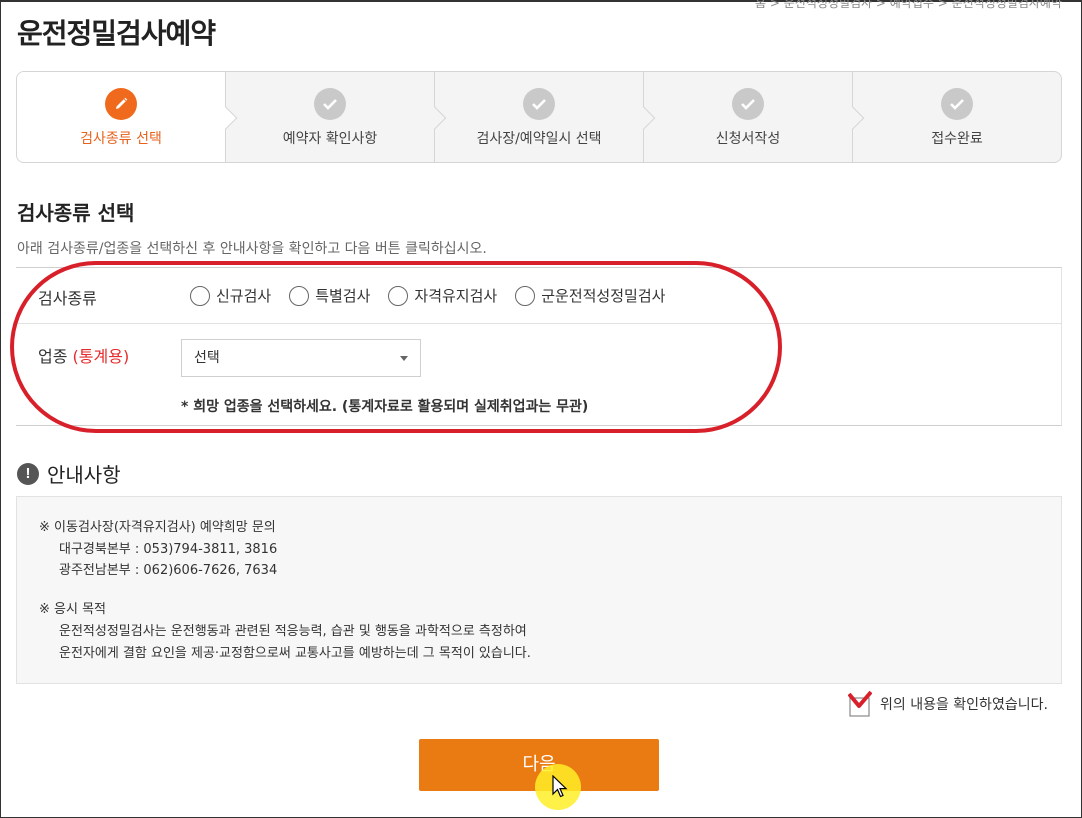 The height and width of the screenshot is (818, 1082). I want to click on step-5-complete: 접수완료, so click(956, 117).